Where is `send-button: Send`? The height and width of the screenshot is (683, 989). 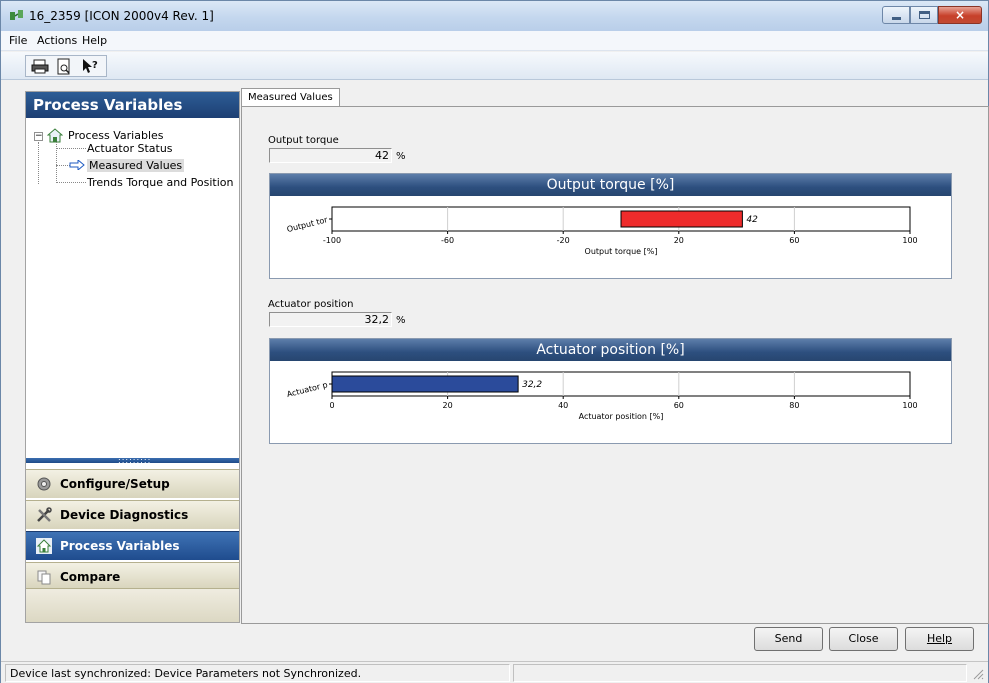
send-button: Send is located at coordinates (788, 639).